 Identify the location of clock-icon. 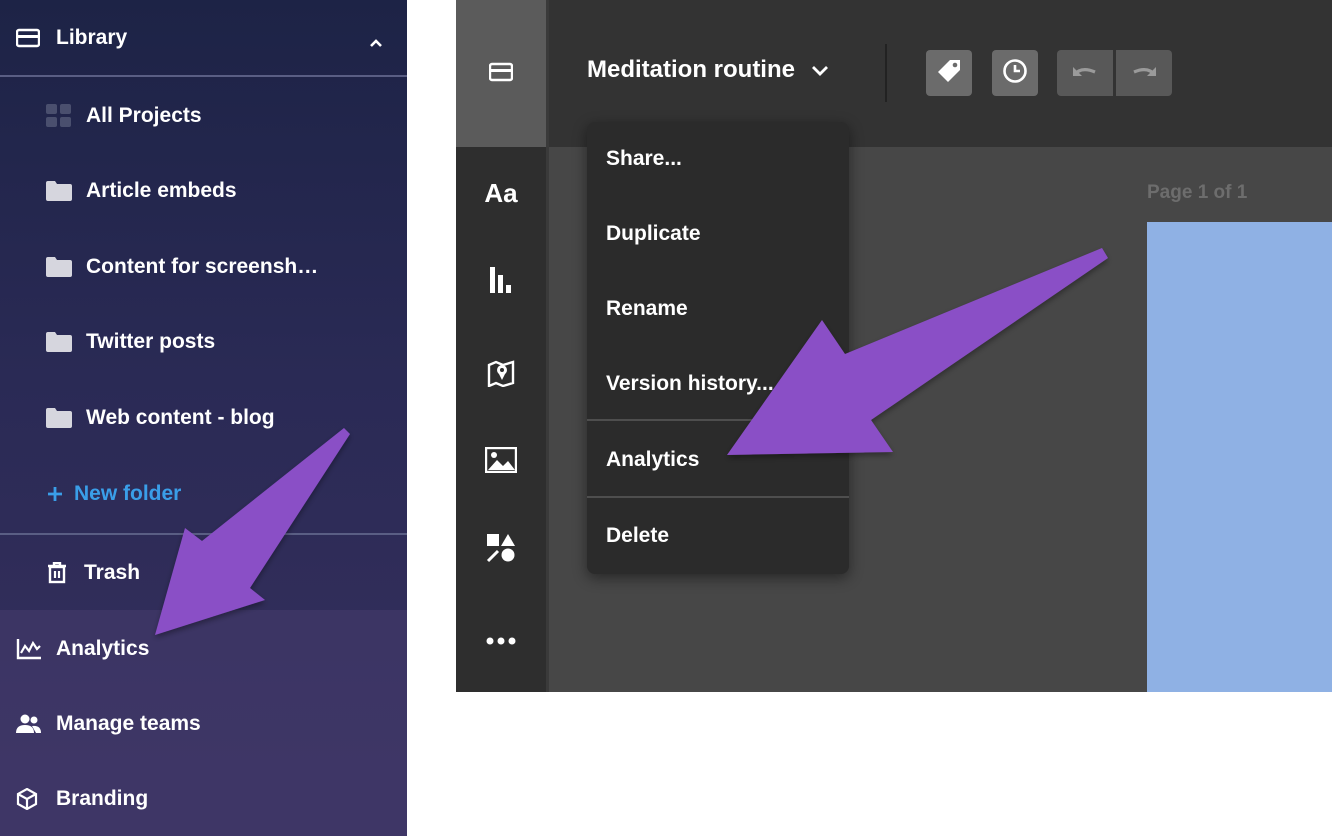
(1015, 73).